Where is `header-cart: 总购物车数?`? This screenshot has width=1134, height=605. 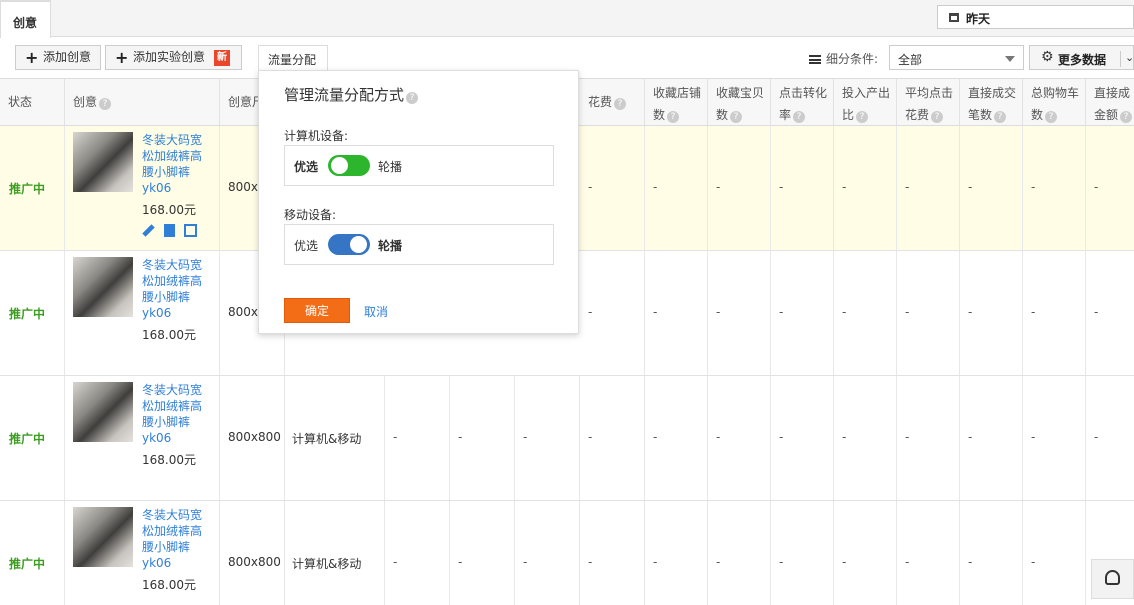 header-cart: 总购物车数? is located at coordinates (1054, 102).